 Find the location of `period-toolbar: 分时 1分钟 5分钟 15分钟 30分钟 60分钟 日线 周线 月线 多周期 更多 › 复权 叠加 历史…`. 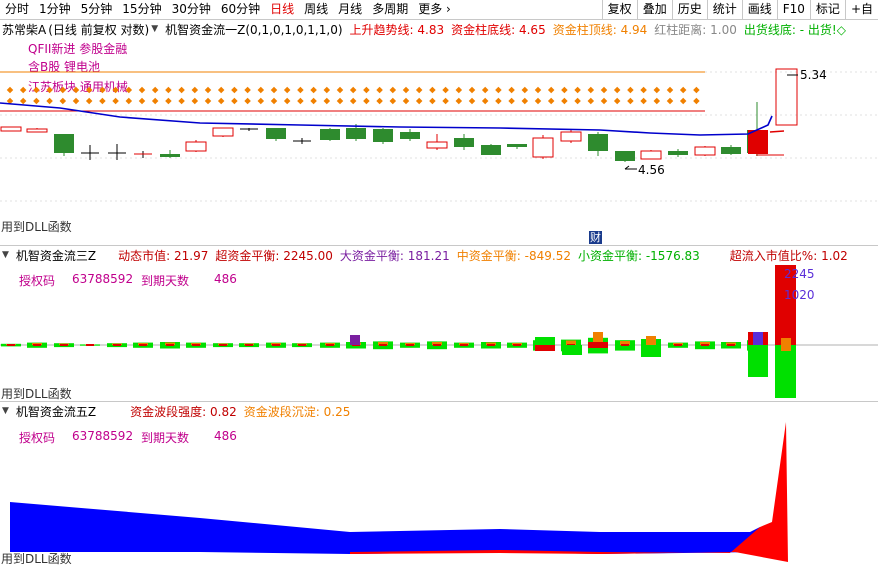

period-toolbar: 分时 1分钟 5分钟 15分钟 30分钟 60分钟 日线 周线 月线 多周期 更多 › 复权 叠加 历史… is located at coordinates (439, 10).